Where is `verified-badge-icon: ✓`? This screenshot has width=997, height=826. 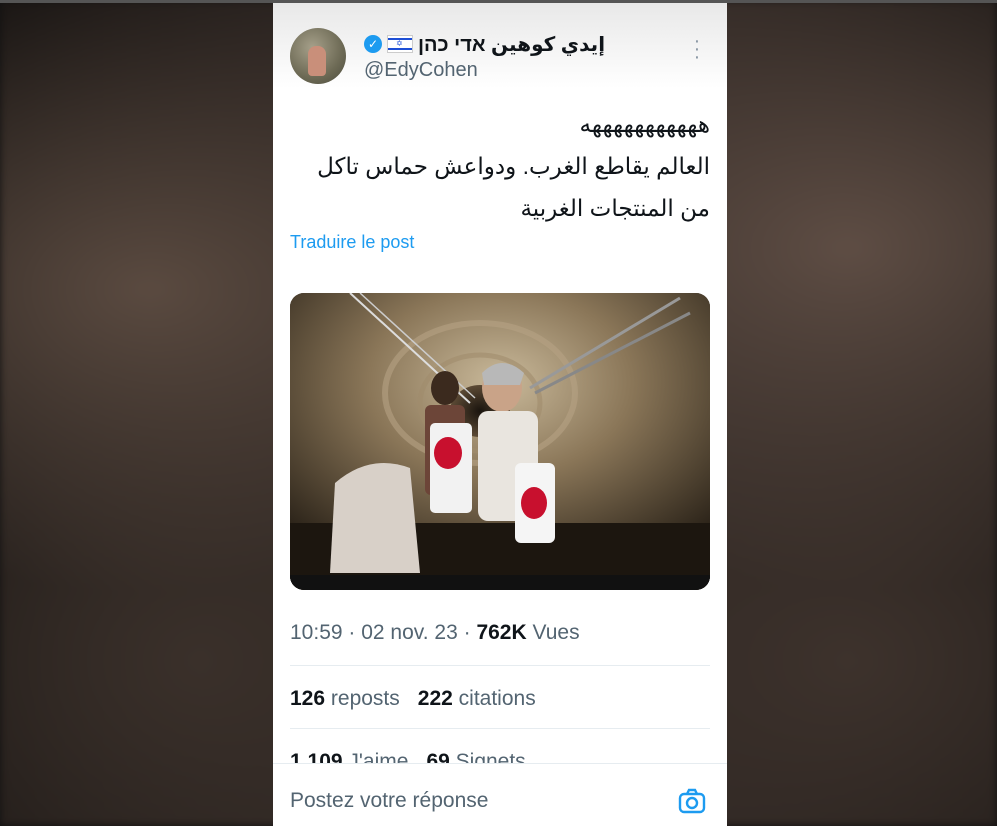 verified-badge-icon: ✓ is located at coordinates (373, 44).